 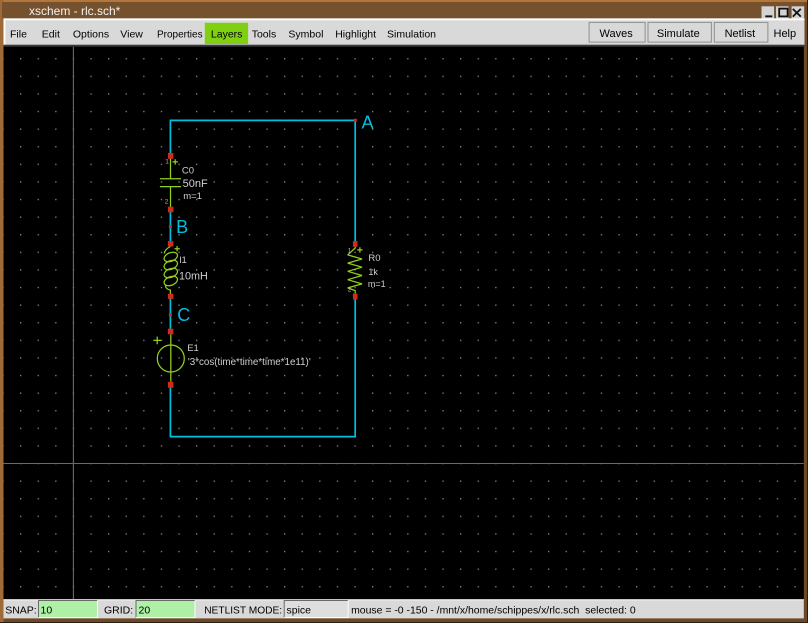 What do you see at coordinates (91, 35) in the screenshot?
I see `svg-text: Options` at bounding box center [91, 35].